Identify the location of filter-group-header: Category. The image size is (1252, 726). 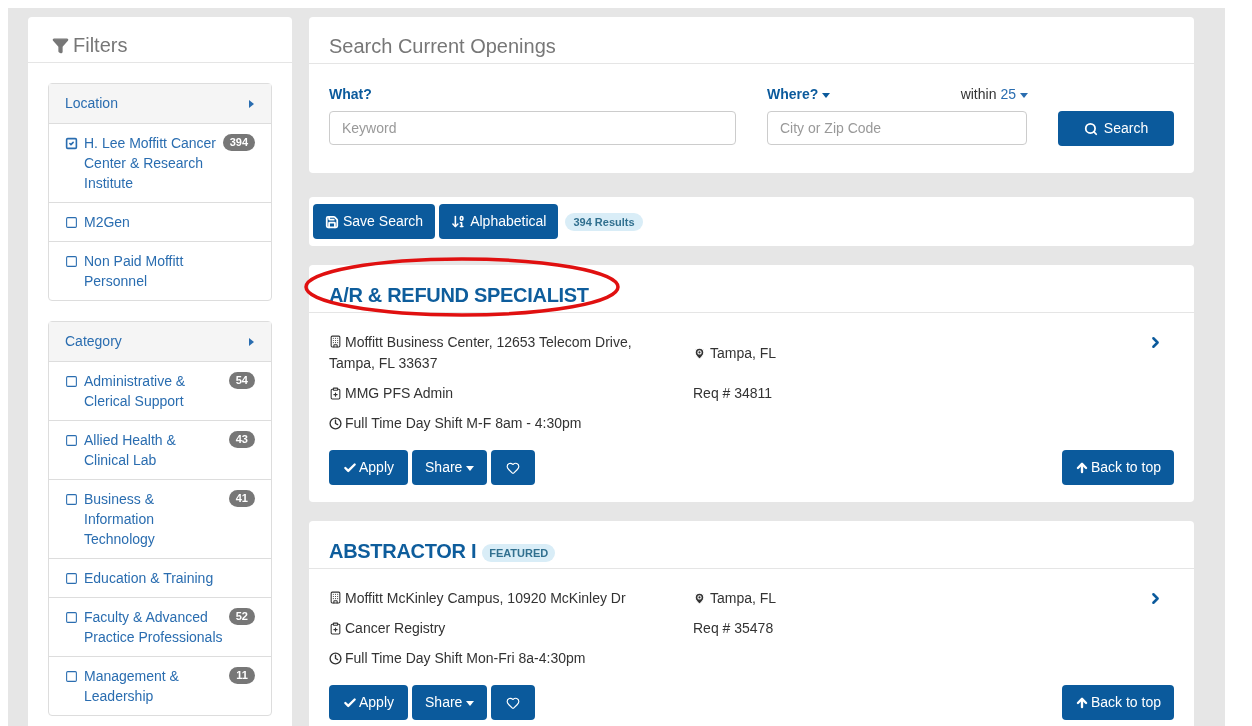
(160, 342).